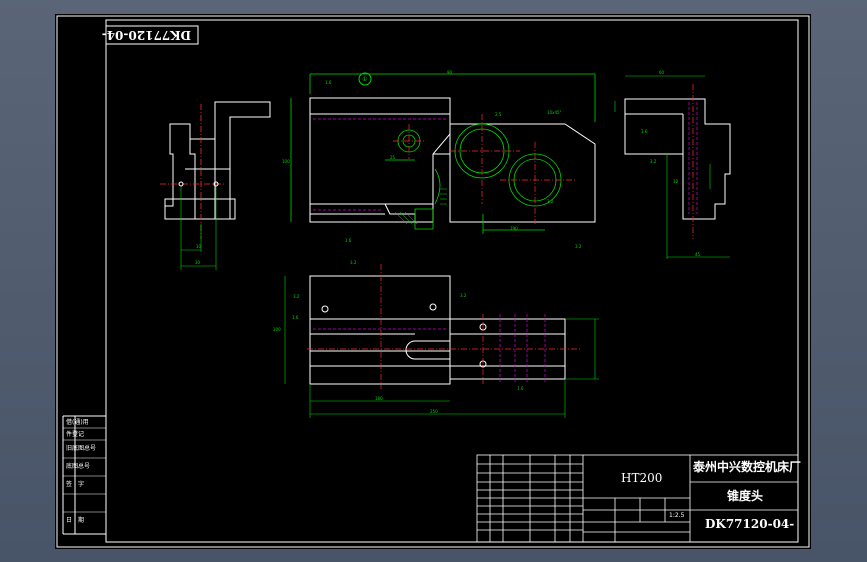  I want to click on dim-front-10: 3.2, so click(578, 246).